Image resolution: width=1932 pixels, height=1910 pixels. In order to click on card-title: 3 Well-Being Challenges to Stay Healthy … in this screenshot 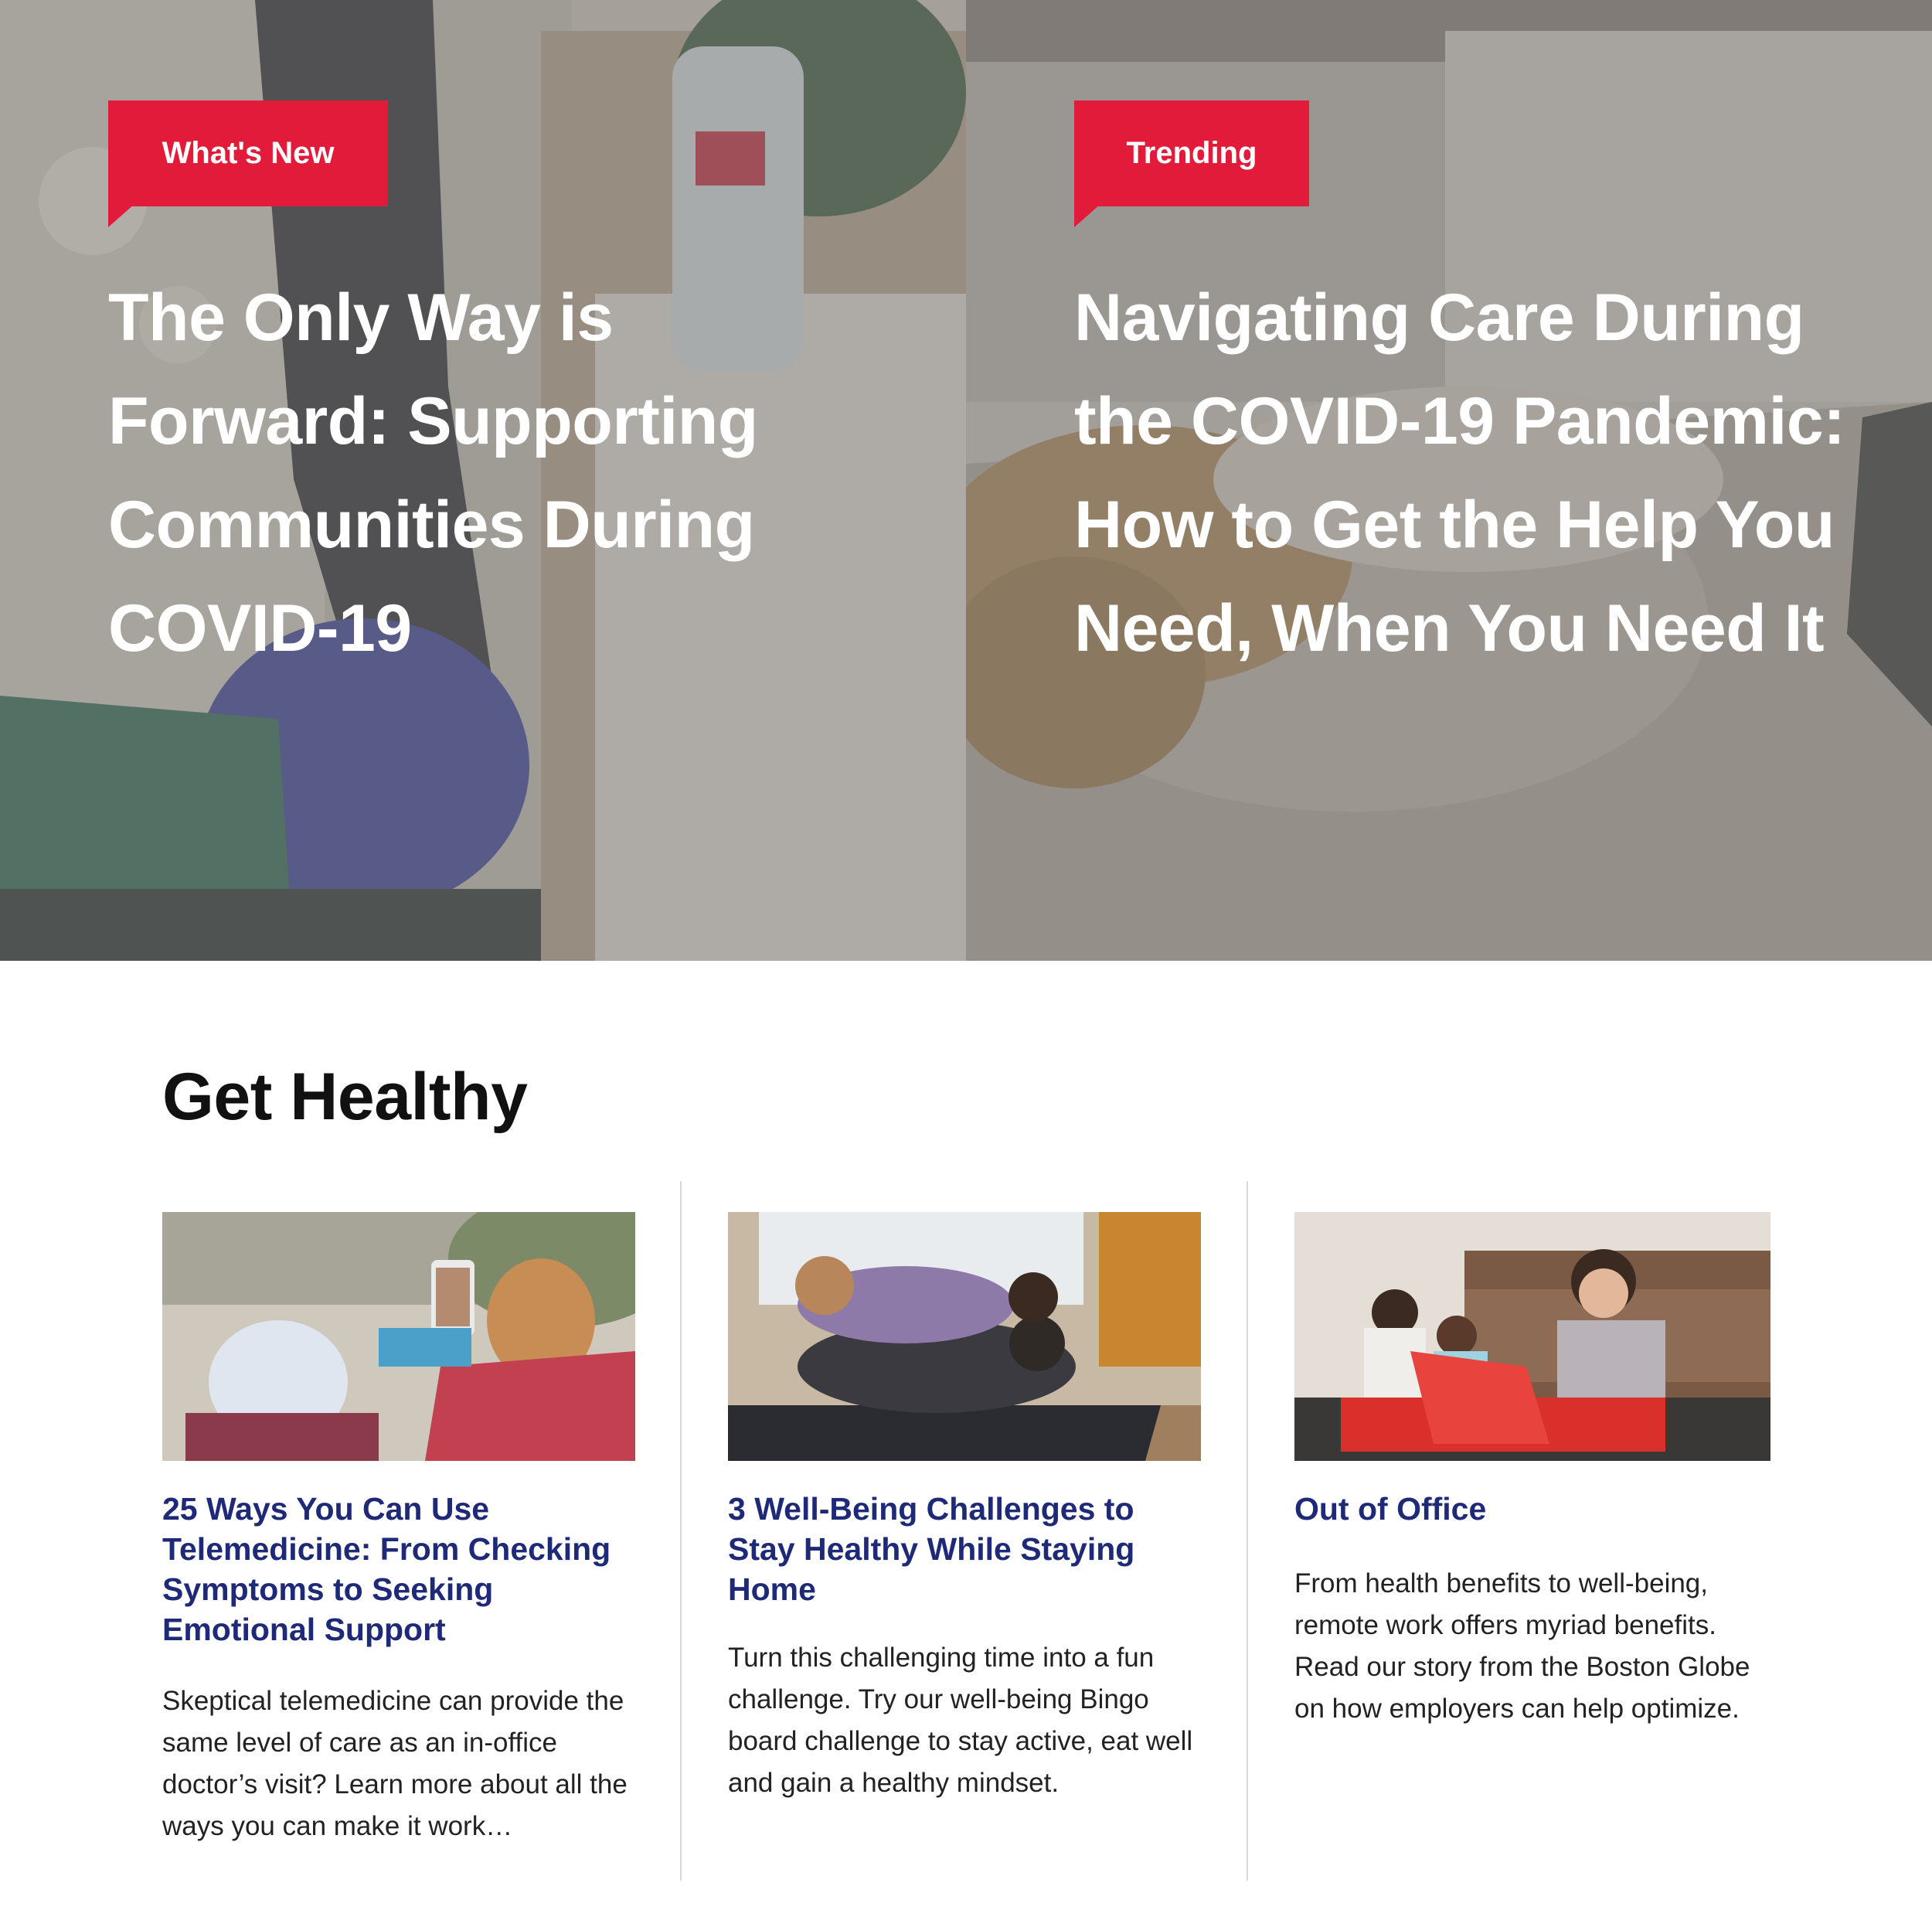, I will do `click(964, 1549)`.